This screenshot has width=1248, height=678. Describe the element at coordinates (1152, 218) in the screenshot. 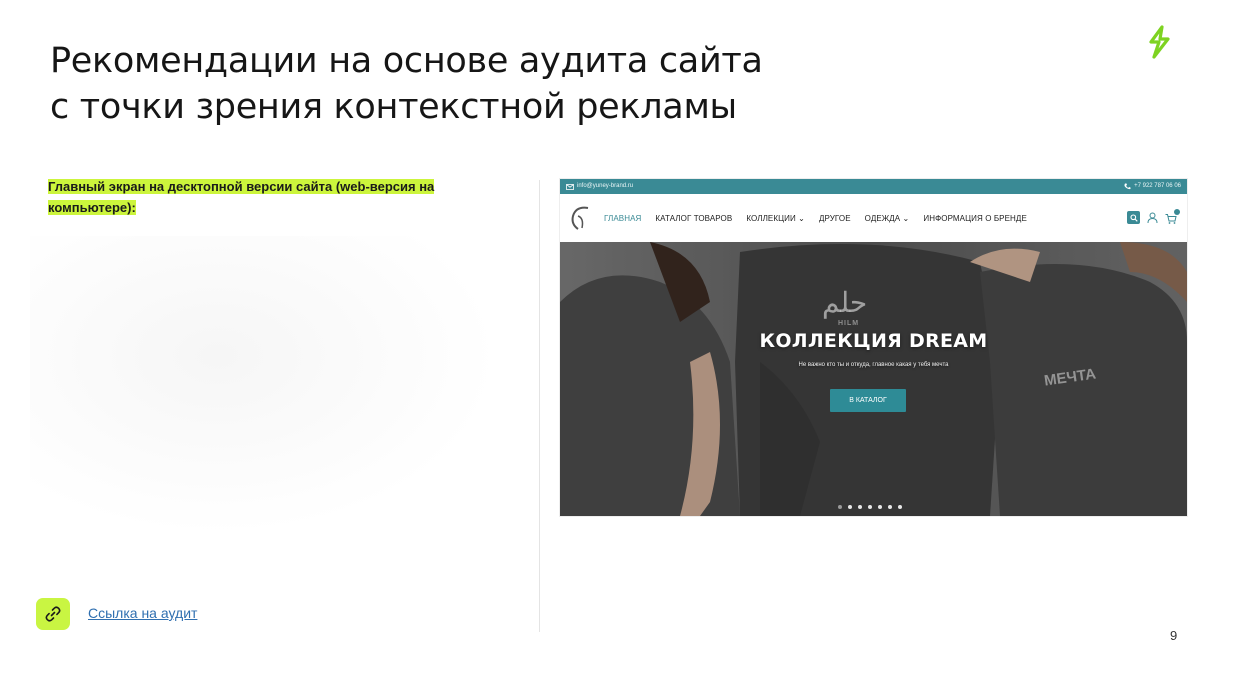

I see `user-icon` at that location.